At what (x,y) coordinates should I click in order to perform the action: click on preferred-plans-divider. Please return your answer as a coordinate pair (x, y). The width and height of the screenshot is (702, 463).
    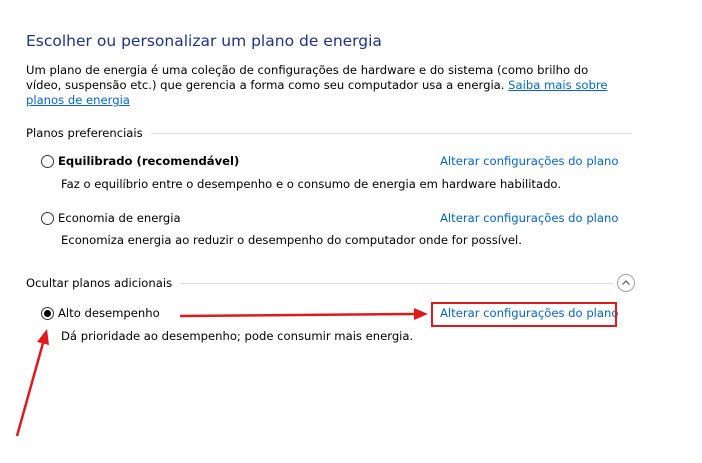
    Looking at the image, I should click on (391, 133).